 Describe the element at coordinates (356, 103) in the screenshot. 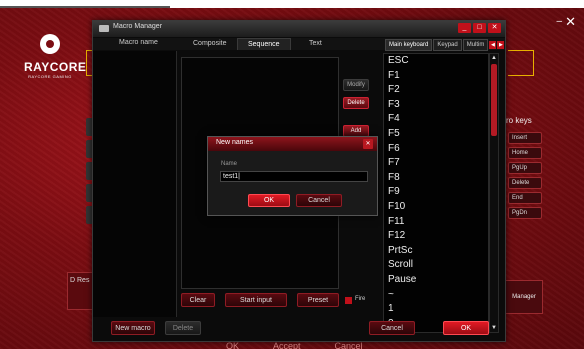

I see `delete-step-button: Delete` at that location.